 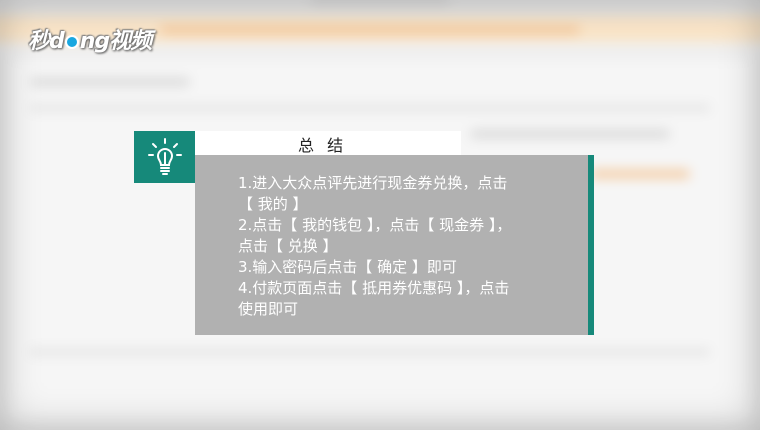 What do you see at coordinates (164, 157) in the screenshot?
I see `lightbulb-icon` at bounding box center [164, 157].